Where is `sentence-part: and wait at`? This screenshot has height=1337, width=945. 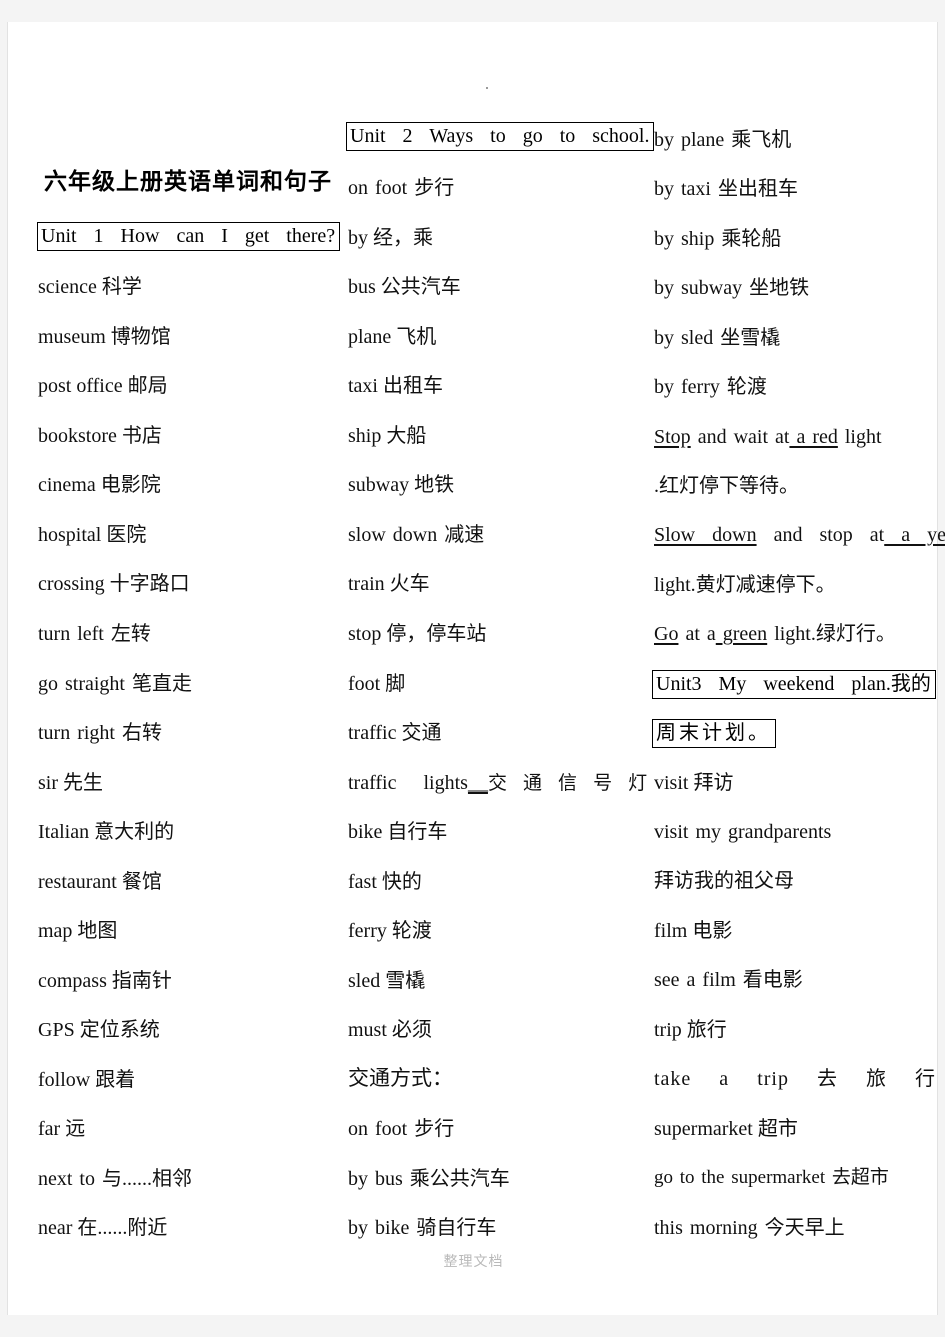
sentence-part: and wait at is located at coordinates (740, 437).